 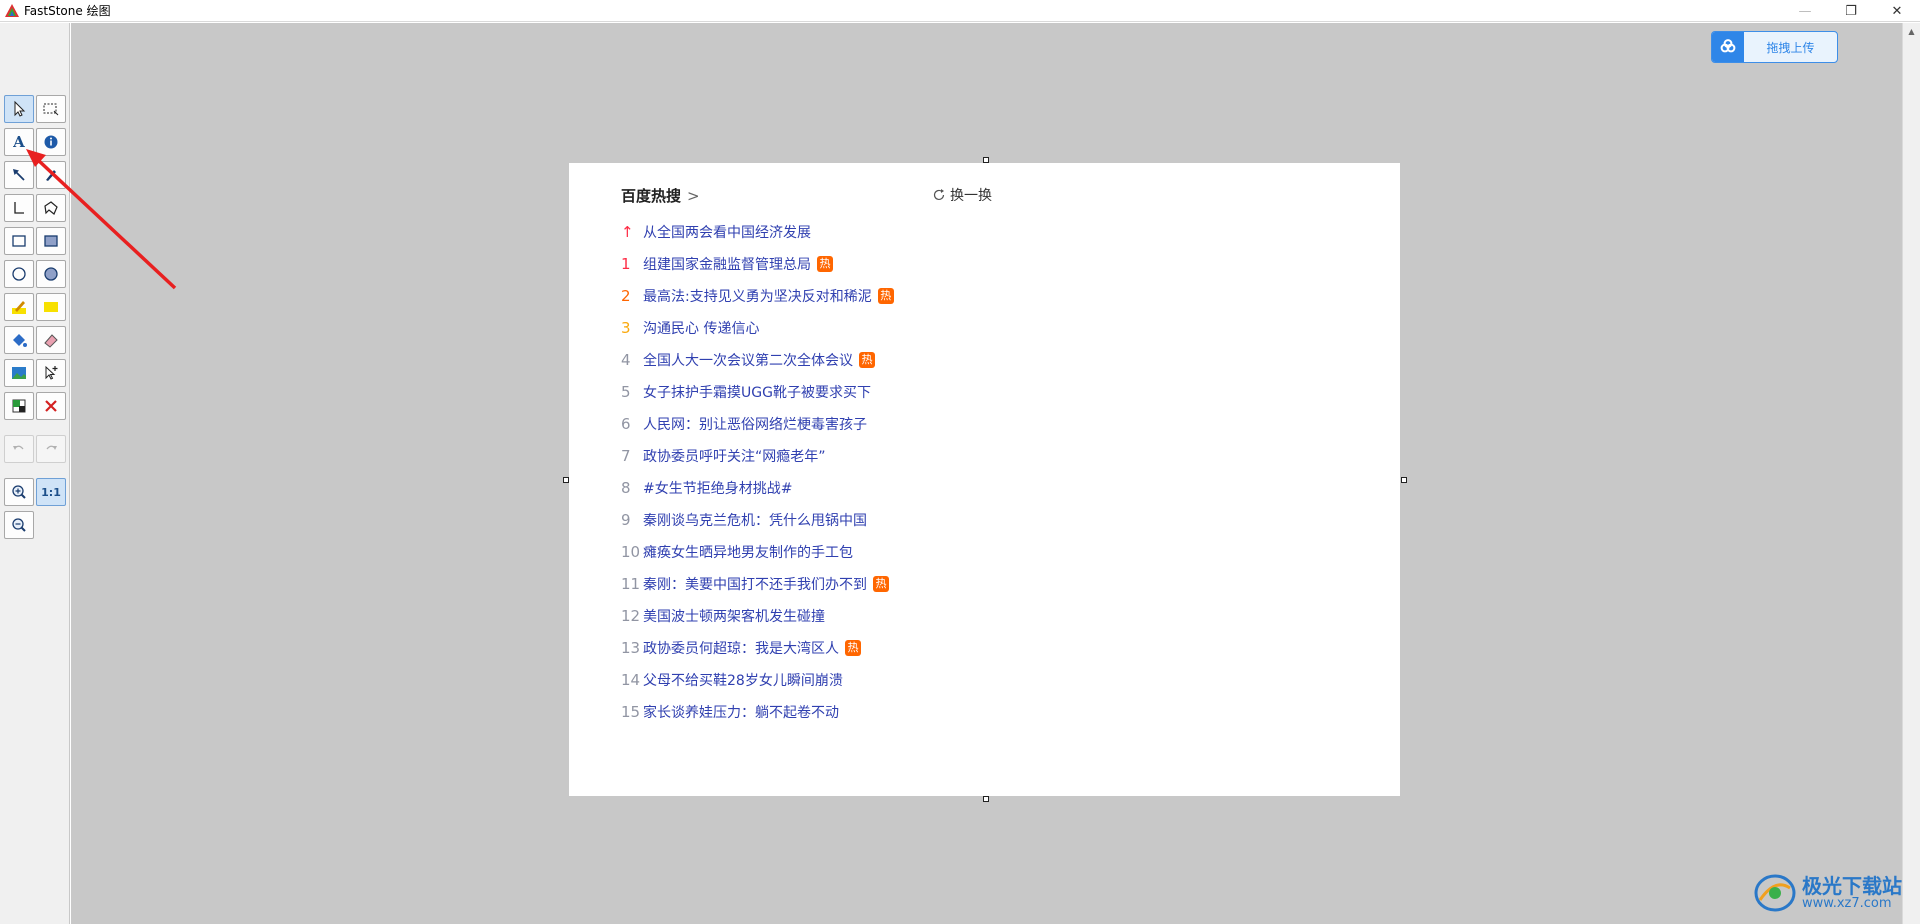 I want to click on rect-select-icon, so click(x=51, y=109).